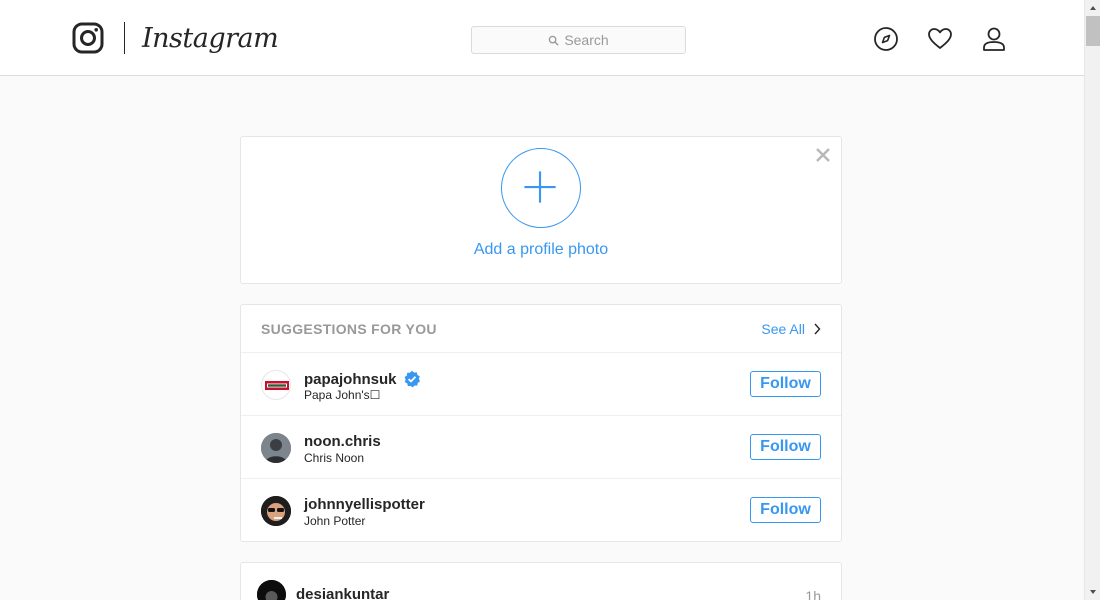 Image resolution: width=1100 pixels, height=600 pixels. What do you see at coordinates (124, 38) in the screenshot?
I see `logo-divider` at bounding box center [124, 38].